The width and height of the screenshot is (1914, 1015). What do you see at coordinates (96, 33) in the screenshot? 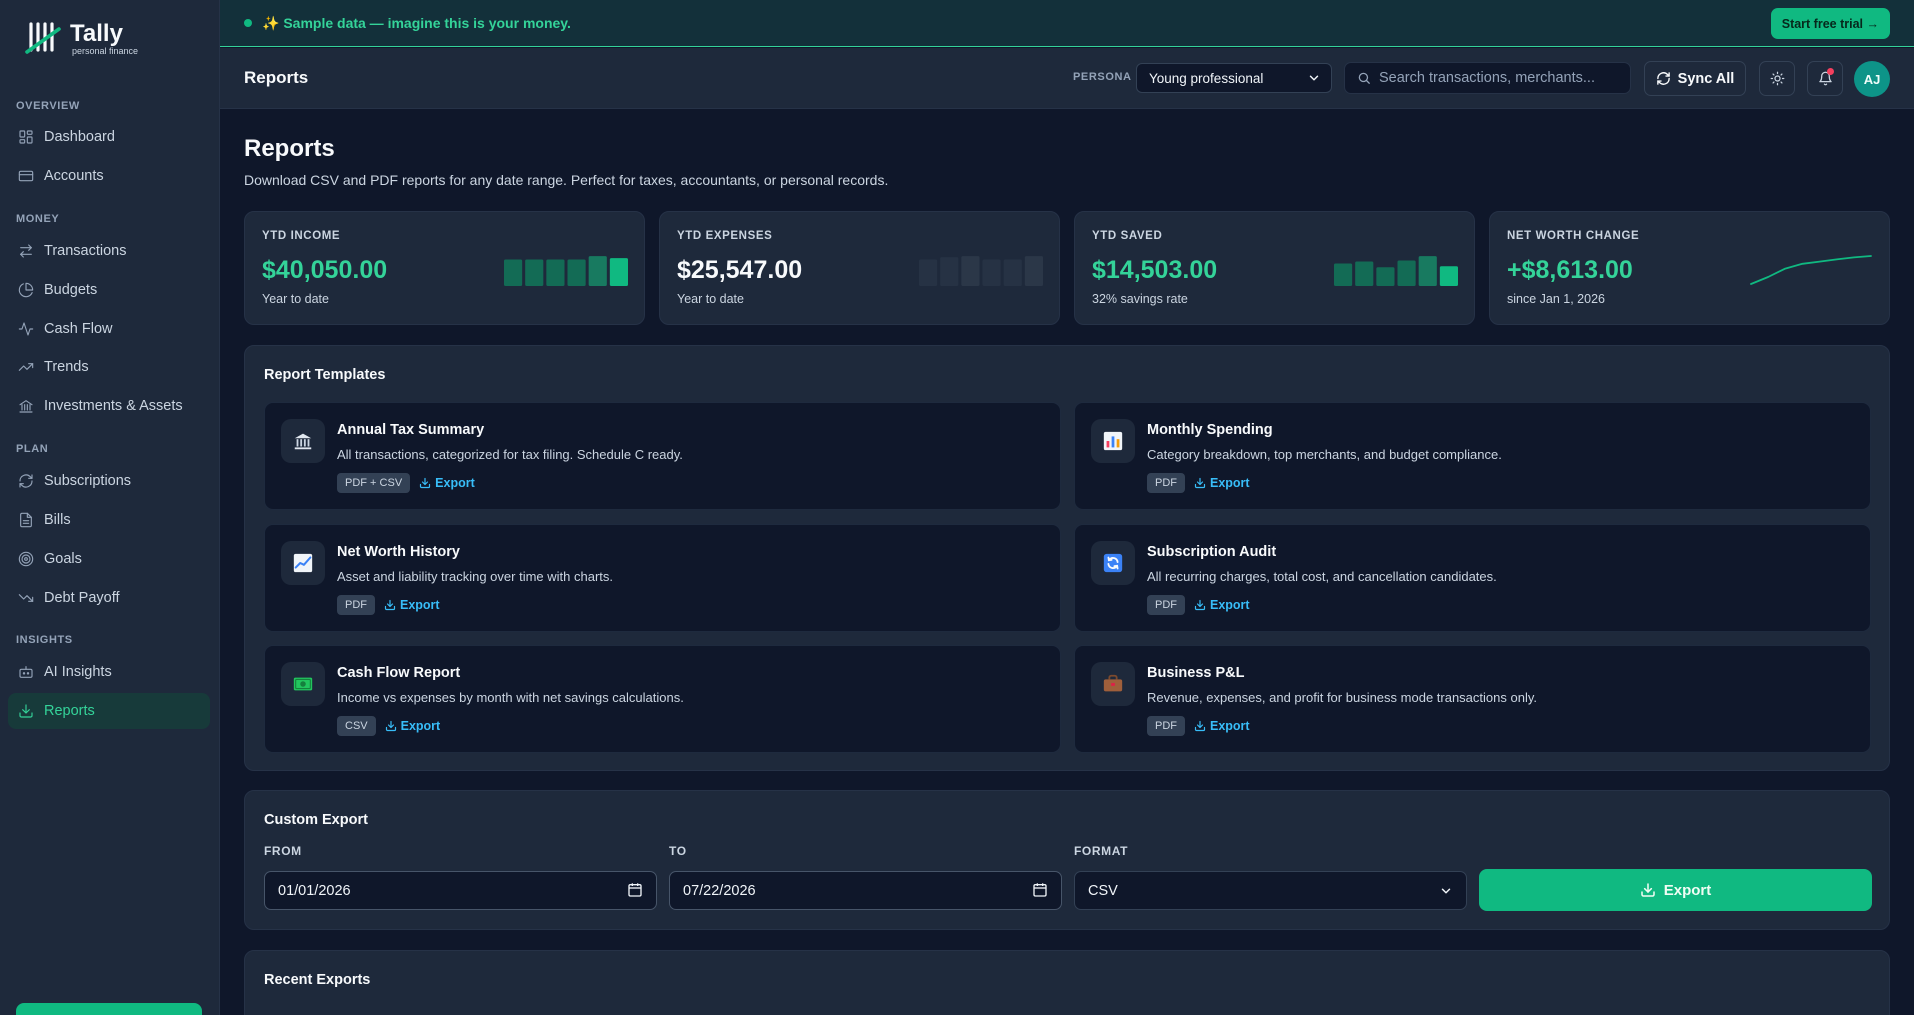
I see `brand-name: Tally` at bounding box center [96, 33].